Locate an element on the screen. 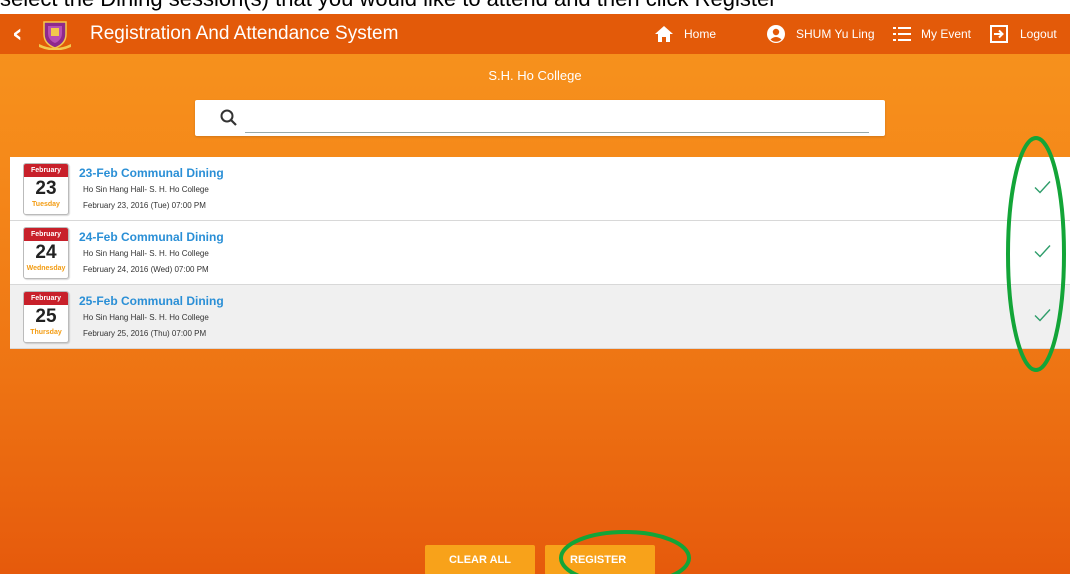 This screenshot has width=1070, height=574. calendar-day: 24 is located at coordinates (46, 252).